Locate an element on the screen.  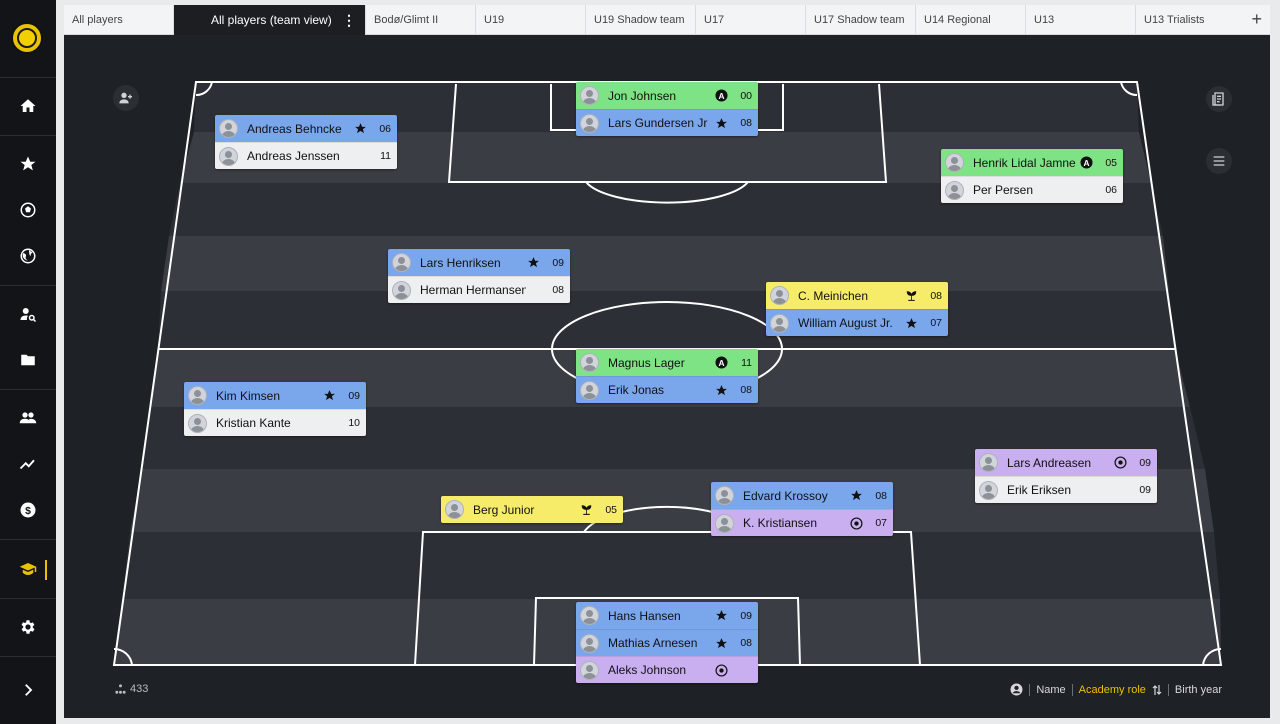
position-card: Henrik Lidal Jamne A 05 Per Persen 06 is located at coordinates (1032, 176).